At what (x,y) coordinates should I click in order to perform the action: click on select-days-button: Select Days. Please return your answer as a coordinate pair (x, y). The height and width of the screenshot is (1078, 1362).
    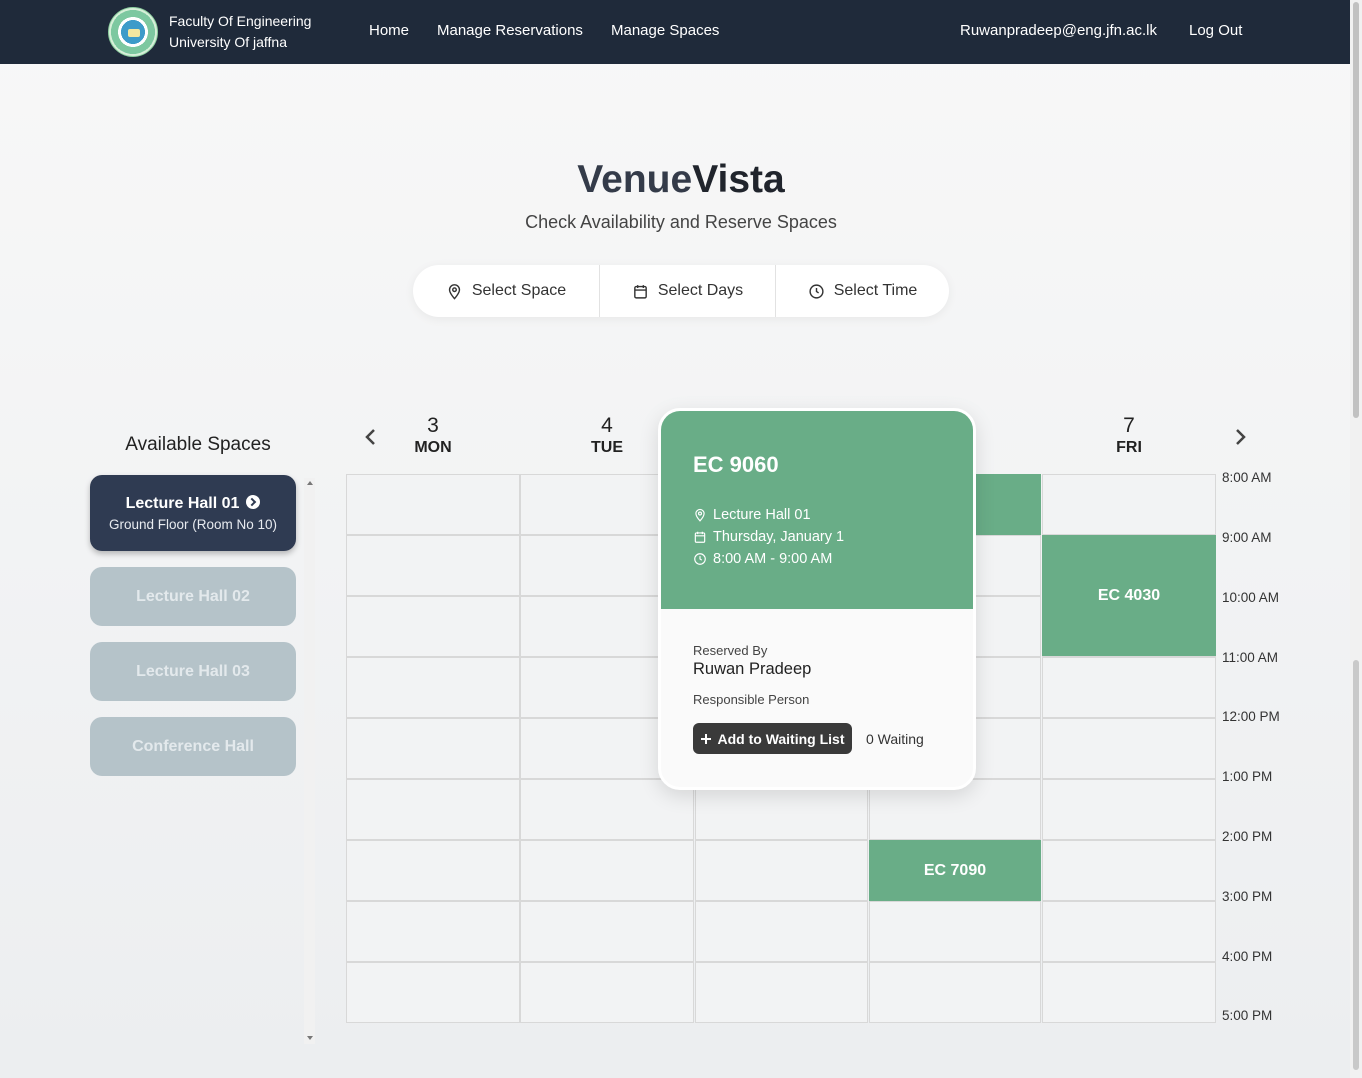
    Looking at the image, I should click on (687, 291).